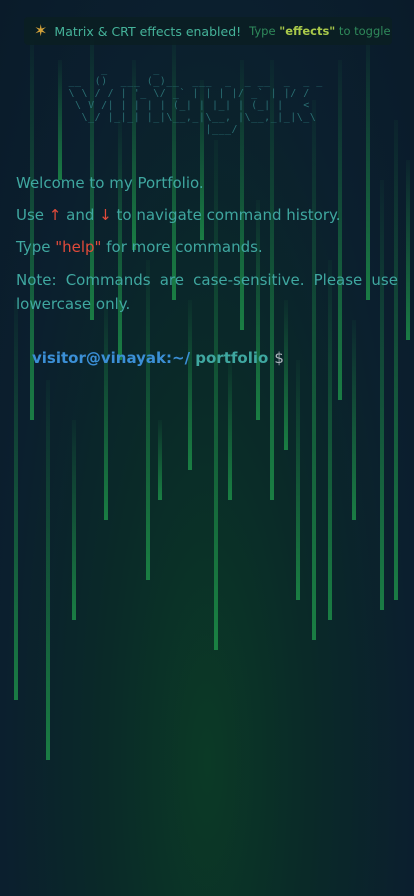 The height and width of the screenshot is (896, 414). I want to click on down-arrow-icon: ↓, so click(105, 215).